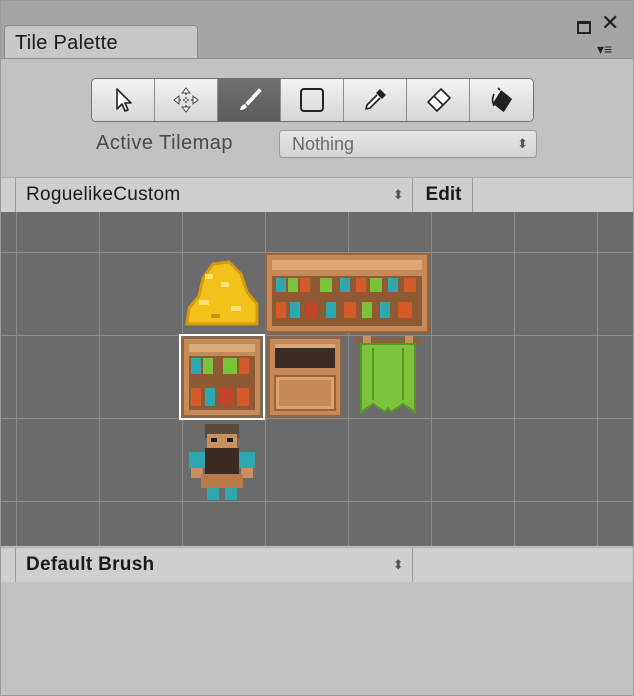 This screenshot has height=696, width=634. Describe the element at coordinates (101, 41) in the screenshot. I see `tab-tile-palette: Tile Palette` at that location.